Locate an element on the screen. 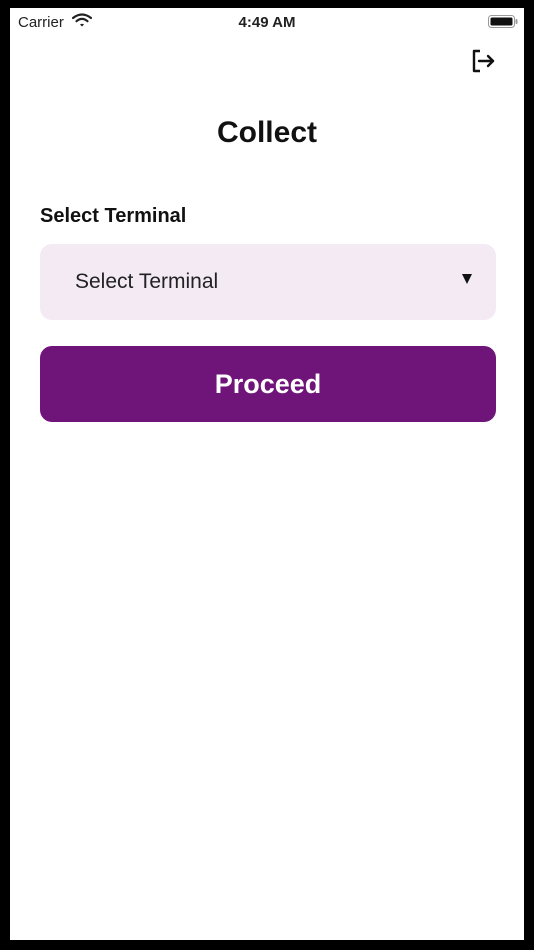 The height and width of the screenshot is (950, 534). terminal-label: Select Terminal is located at coordinates (113, 216).